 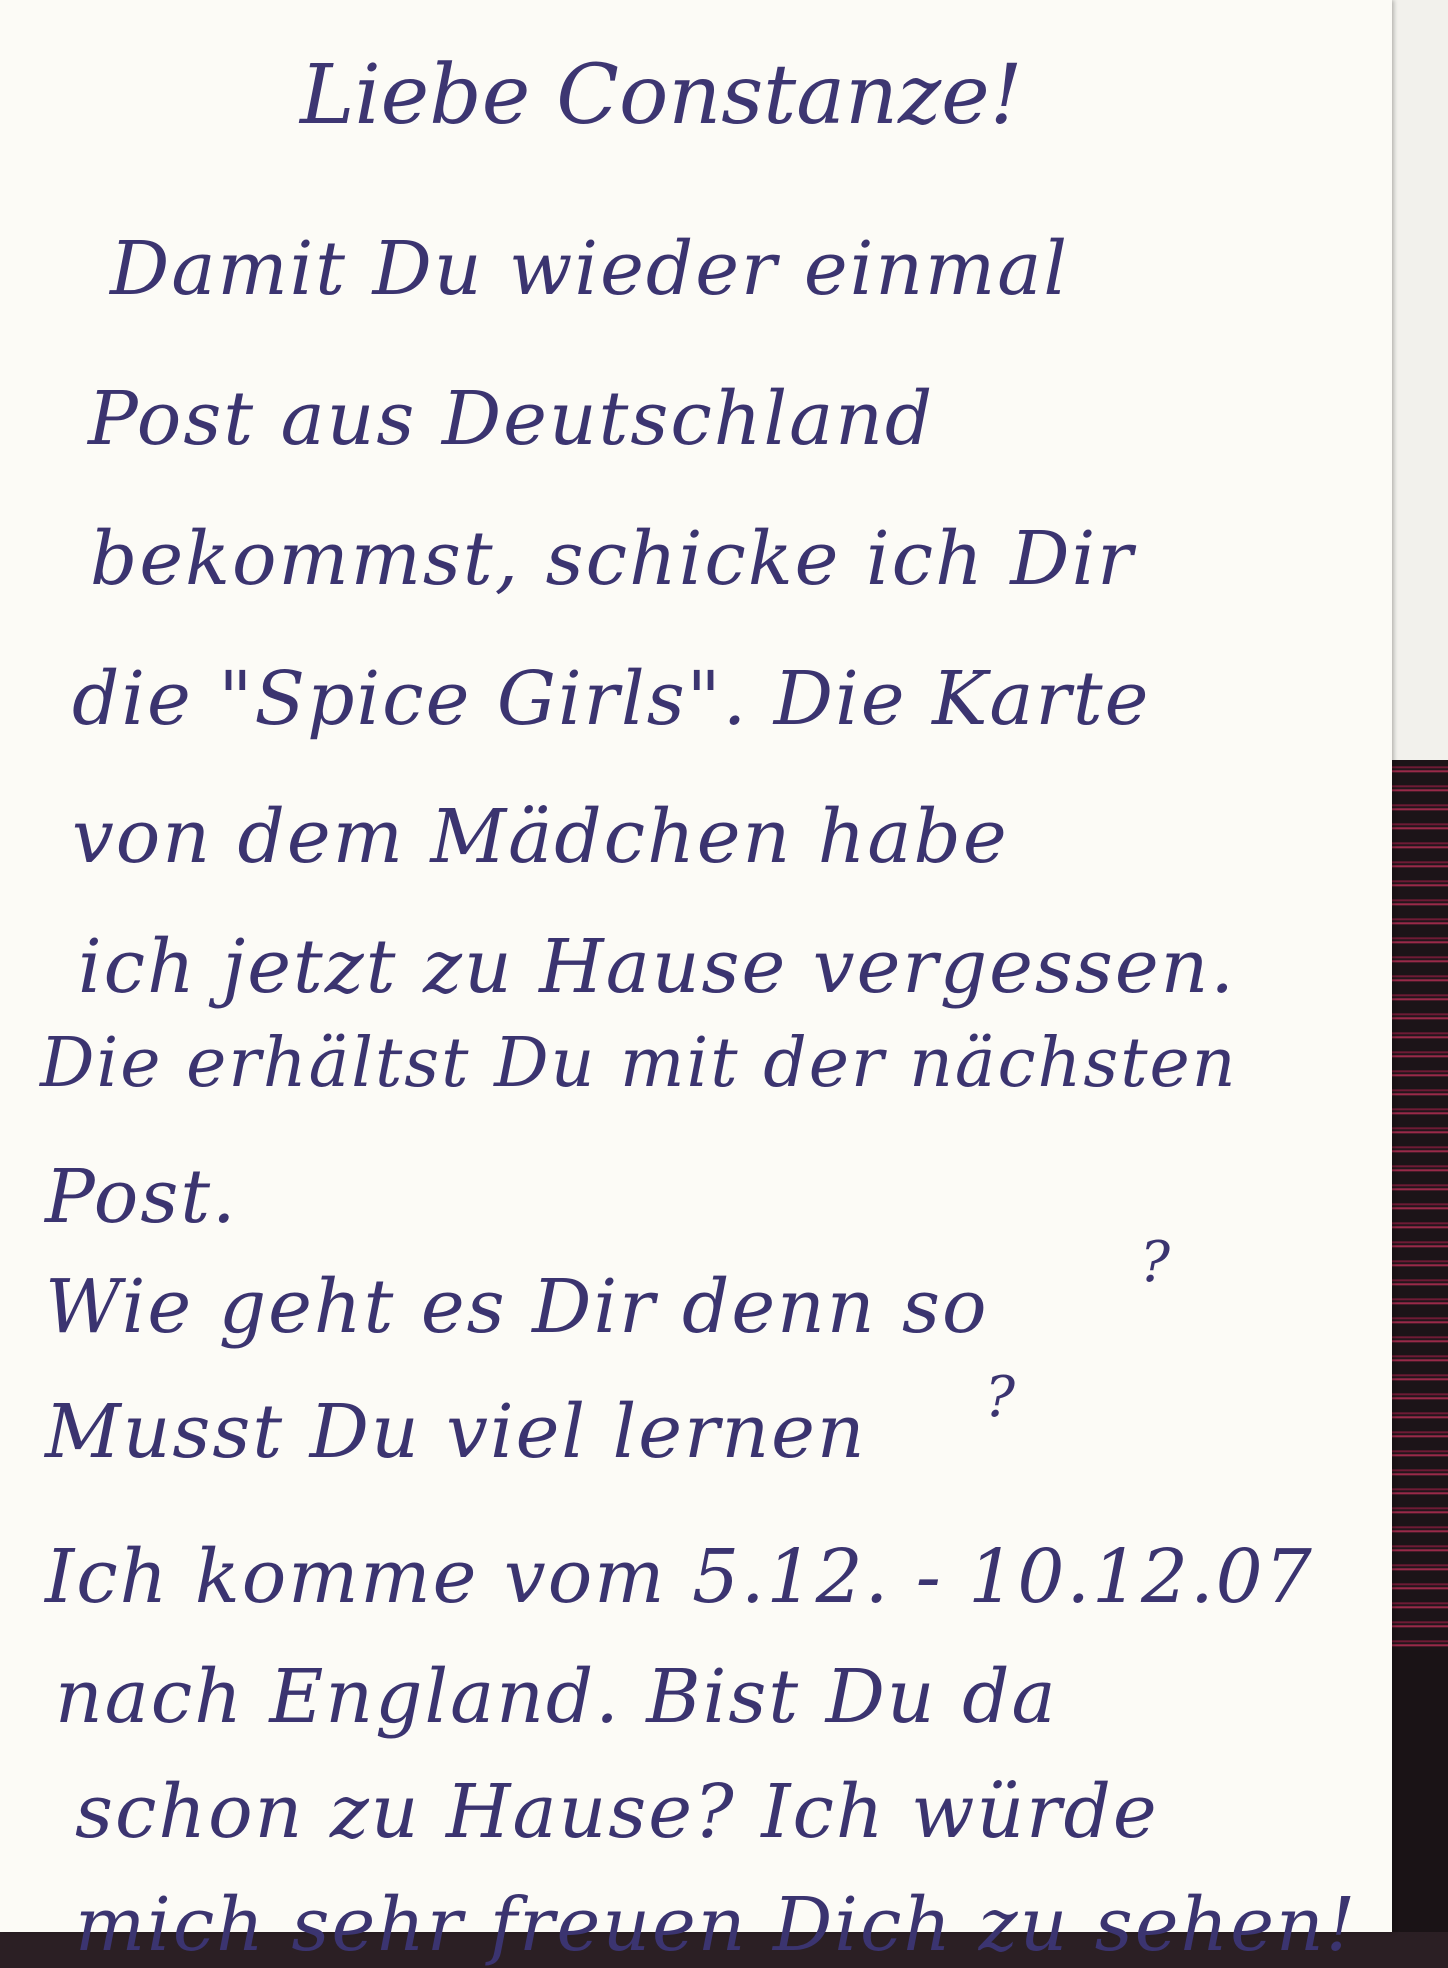 I want to click on letter-line-10: Musst Du viel lernen, so click(x=456, y=1432).